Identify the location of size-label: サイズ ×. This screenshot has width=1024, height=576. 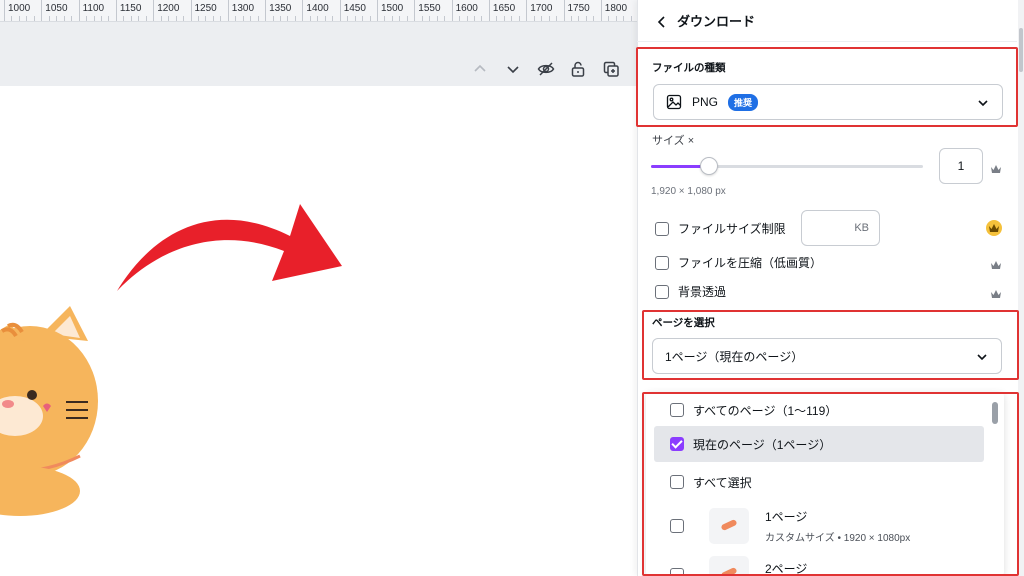
(673, 141).